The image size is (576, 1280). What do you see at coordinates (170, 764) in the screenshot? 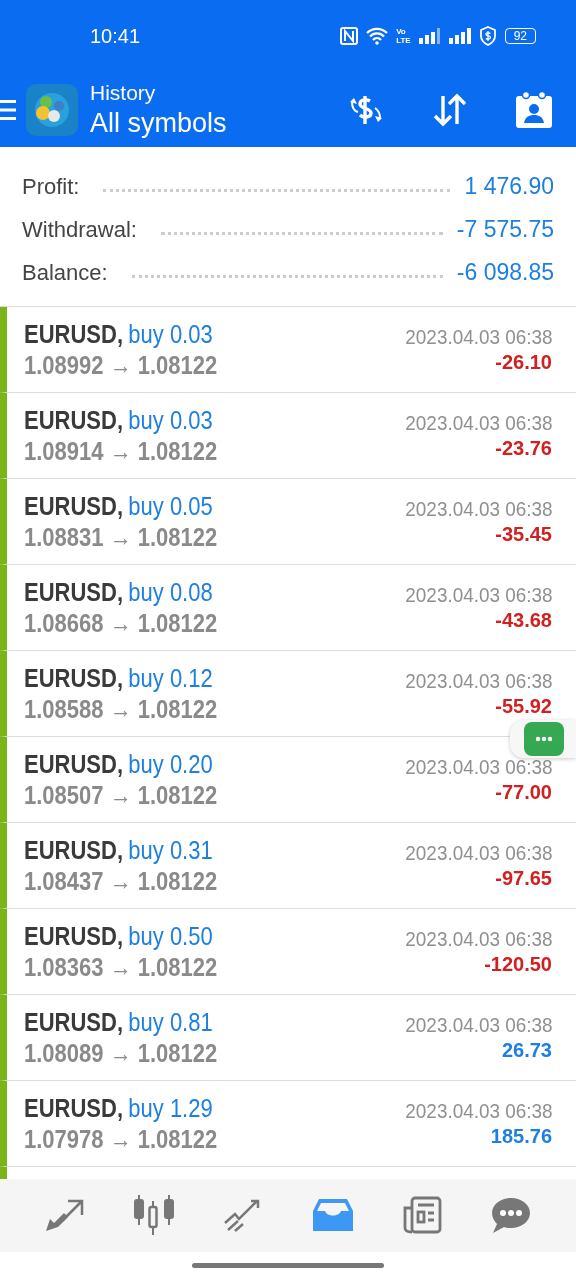
I see `deal-volume: buy 0.20` at bounding box center [170, 764].